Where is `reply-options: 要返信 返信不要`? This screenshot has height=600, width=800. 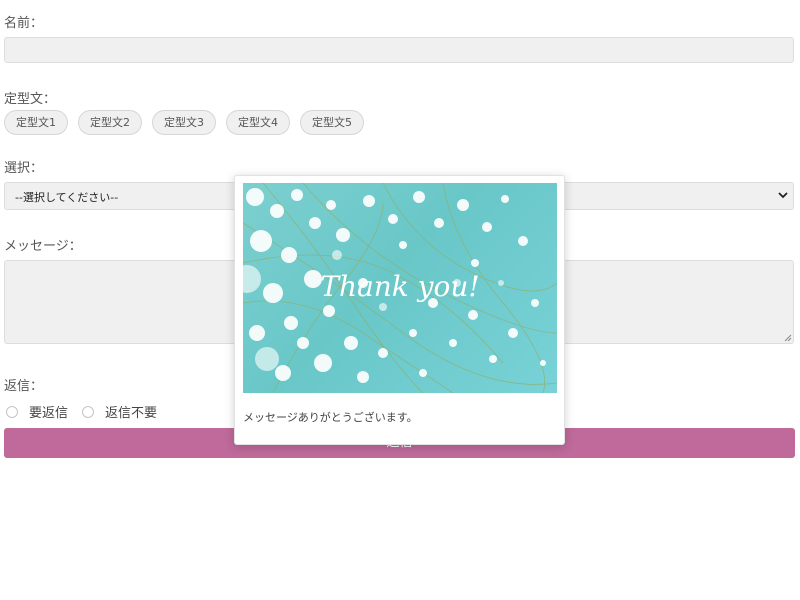 reply-options: 要返信 返信不要 is located at coordinates (88, 411).